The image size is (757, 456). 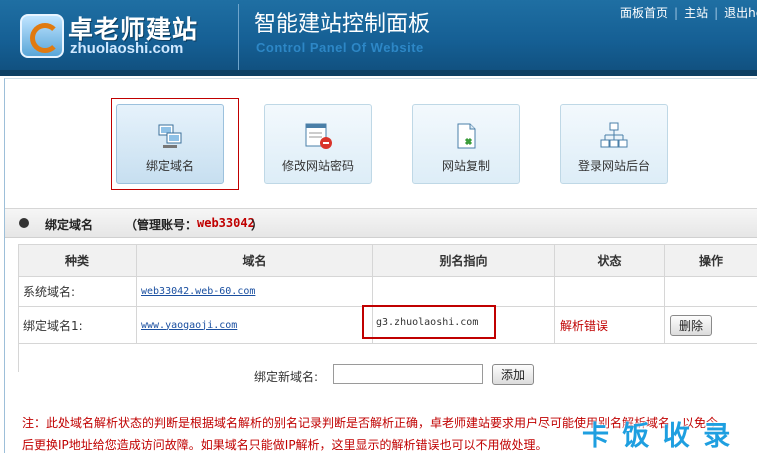 I want to click on tile-change-password: 修改网站密码, so click(x=318, y=144).